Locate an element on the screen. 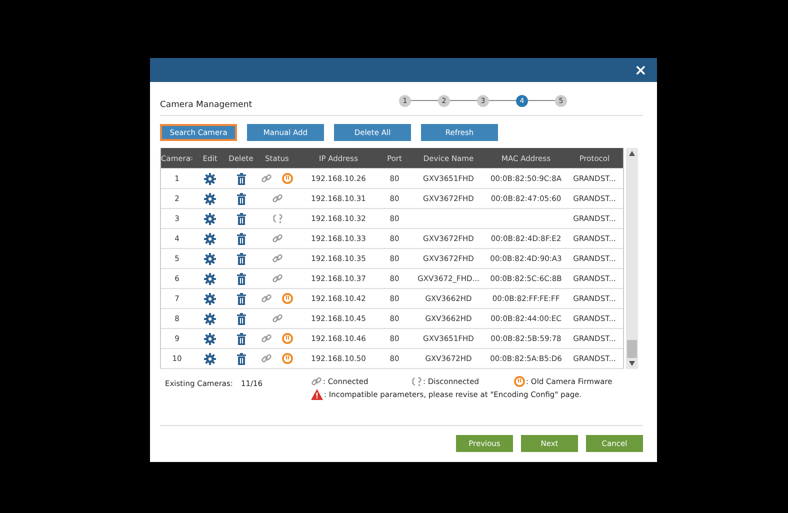  warning-icon is located at coordinates (317, 394).